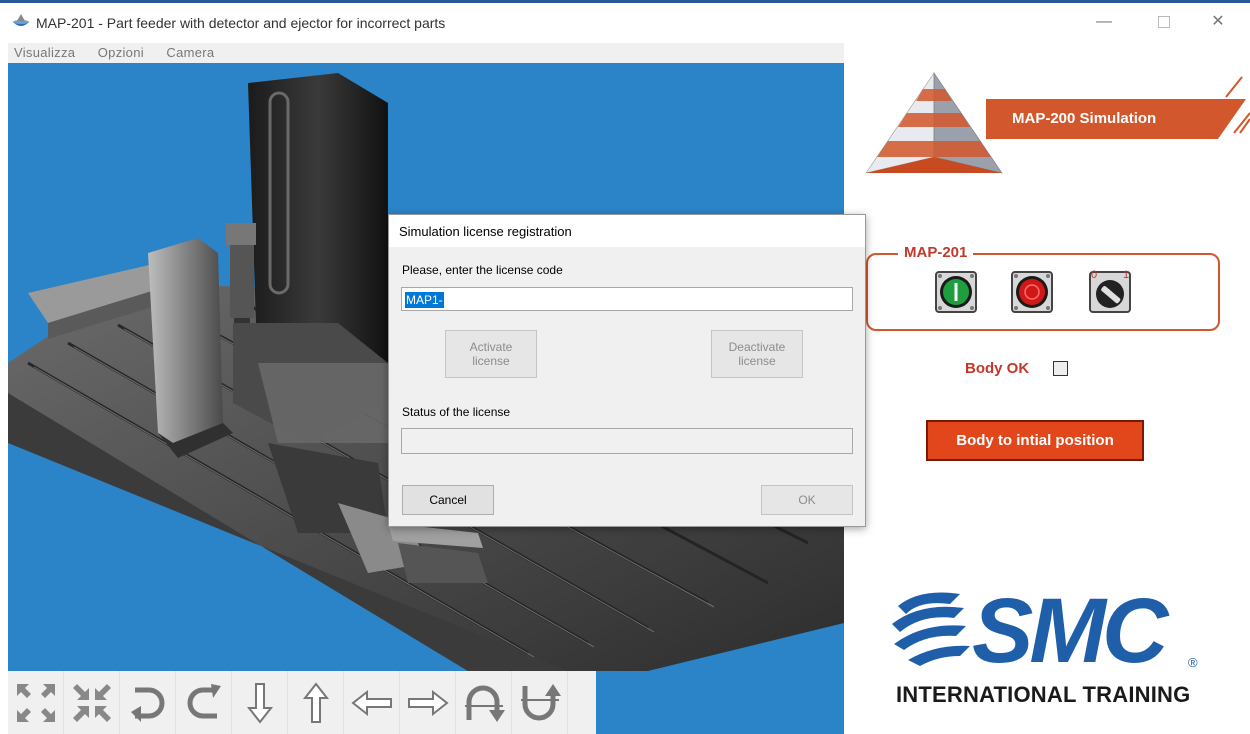 The width and height of the screenshot is (1250, 734). I want to click on group-title: MAP-201, so click(936, 252).